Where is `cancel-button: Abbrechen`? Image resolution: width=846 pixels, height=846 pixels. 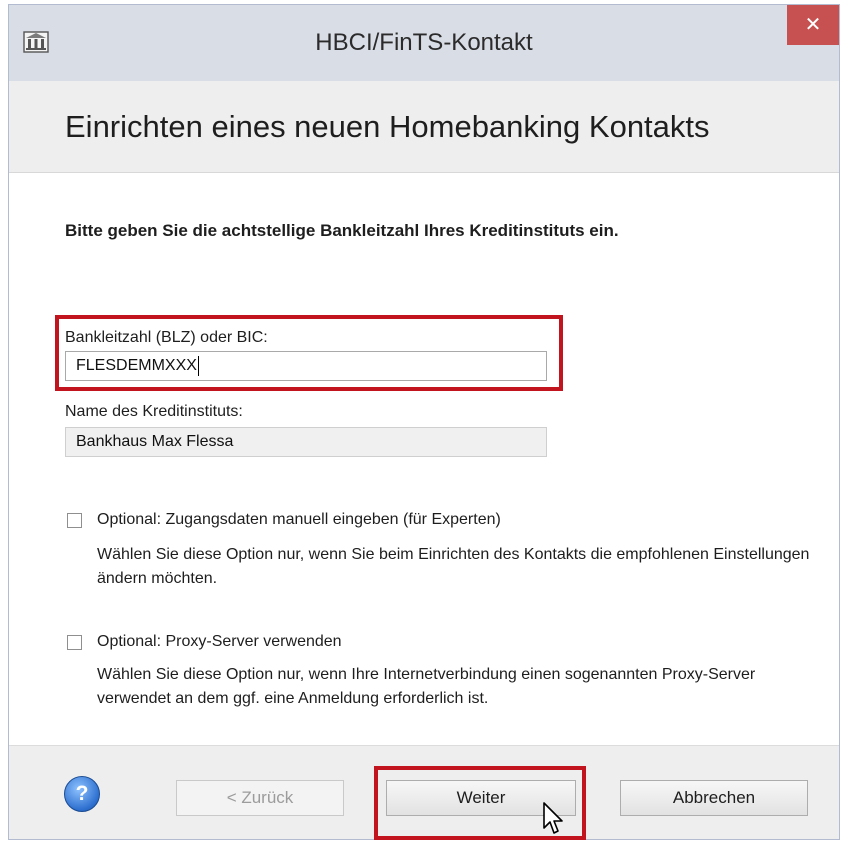
cancel-button: Abbrechen is located at coordinates (714, 798).